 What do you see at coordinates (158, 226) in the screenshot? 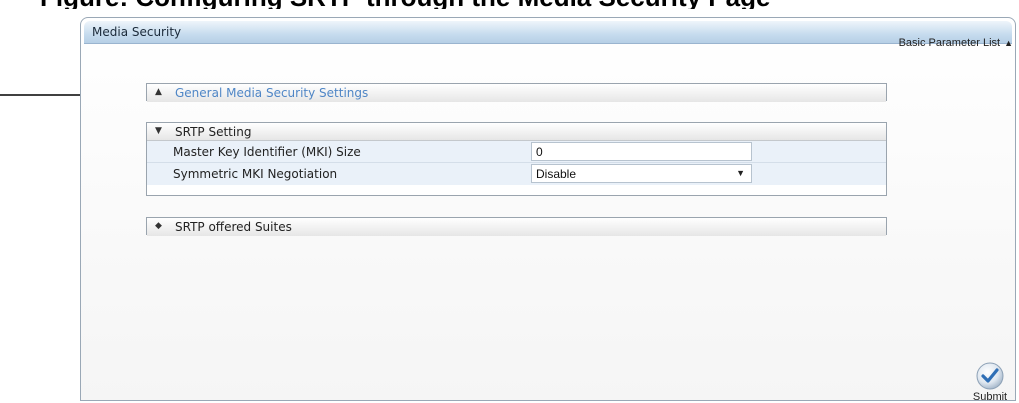
I see `diamond-icon: ◆` at bounding box center [158, 226].